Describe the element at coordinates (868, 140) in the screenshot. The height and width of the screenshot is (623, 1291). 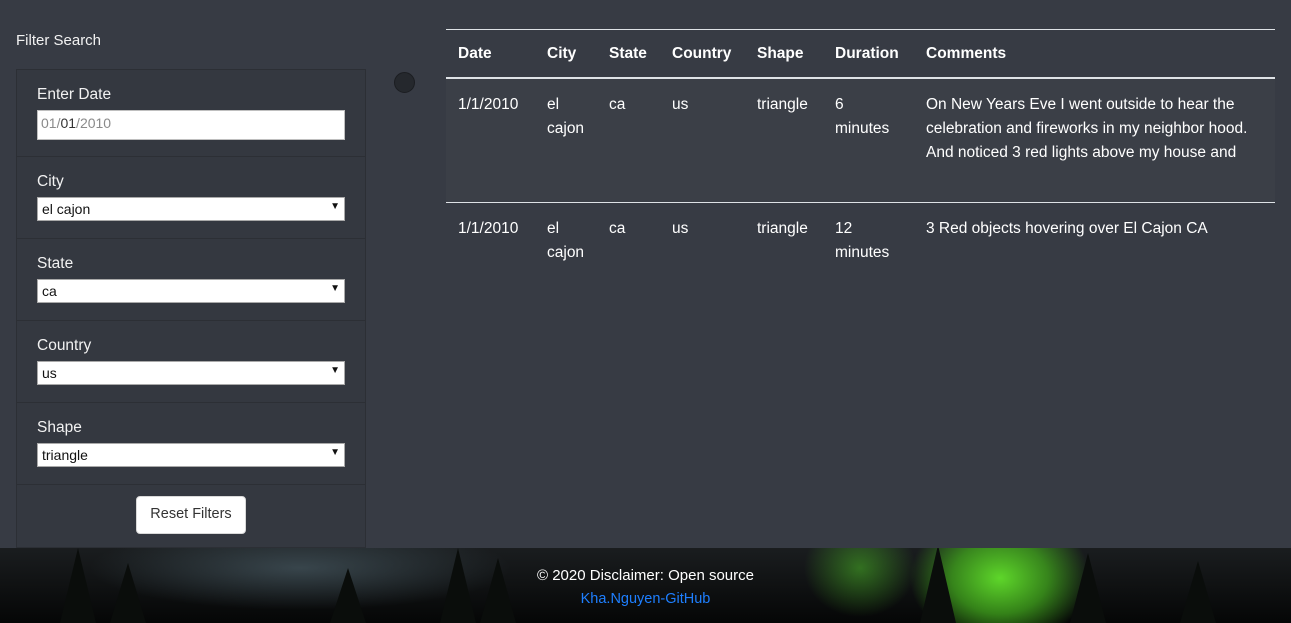
I see `cell-duration: 6 minutes` at that location.